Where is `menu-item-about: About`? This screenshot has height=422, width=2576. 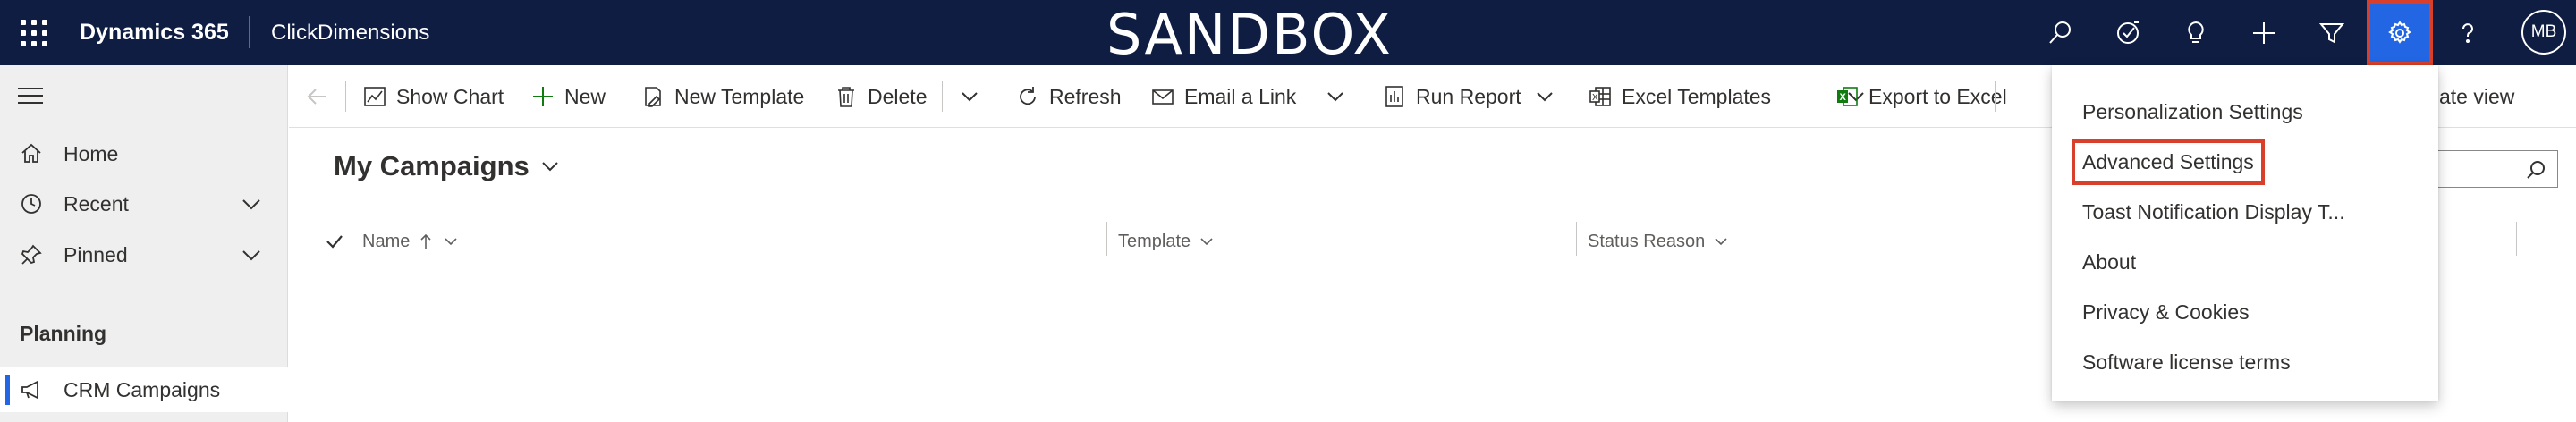
menu-item-about: About is located at coordinates (2245, 263).